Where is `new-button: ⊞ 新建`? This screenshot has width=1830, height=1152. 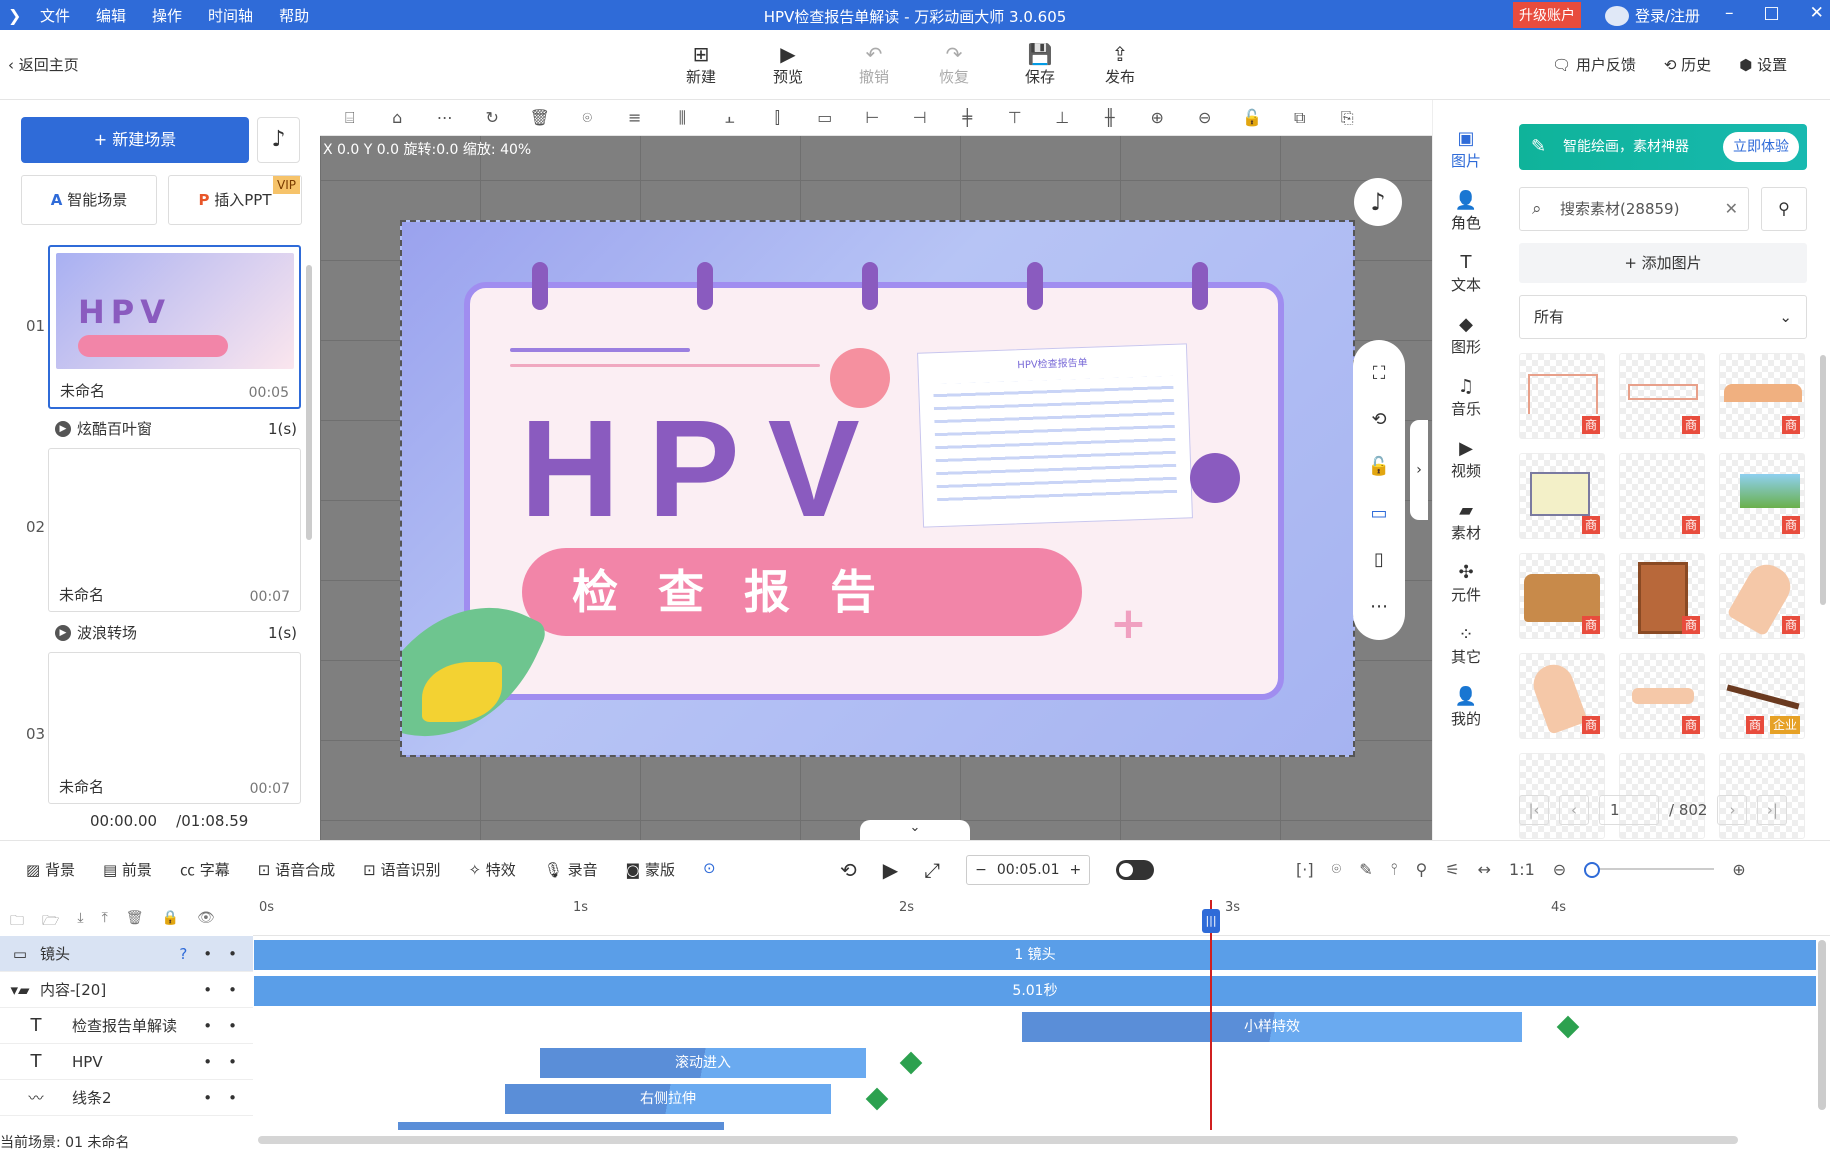
new-button: ⊞ 新建 is located at coordinates (701, 64).